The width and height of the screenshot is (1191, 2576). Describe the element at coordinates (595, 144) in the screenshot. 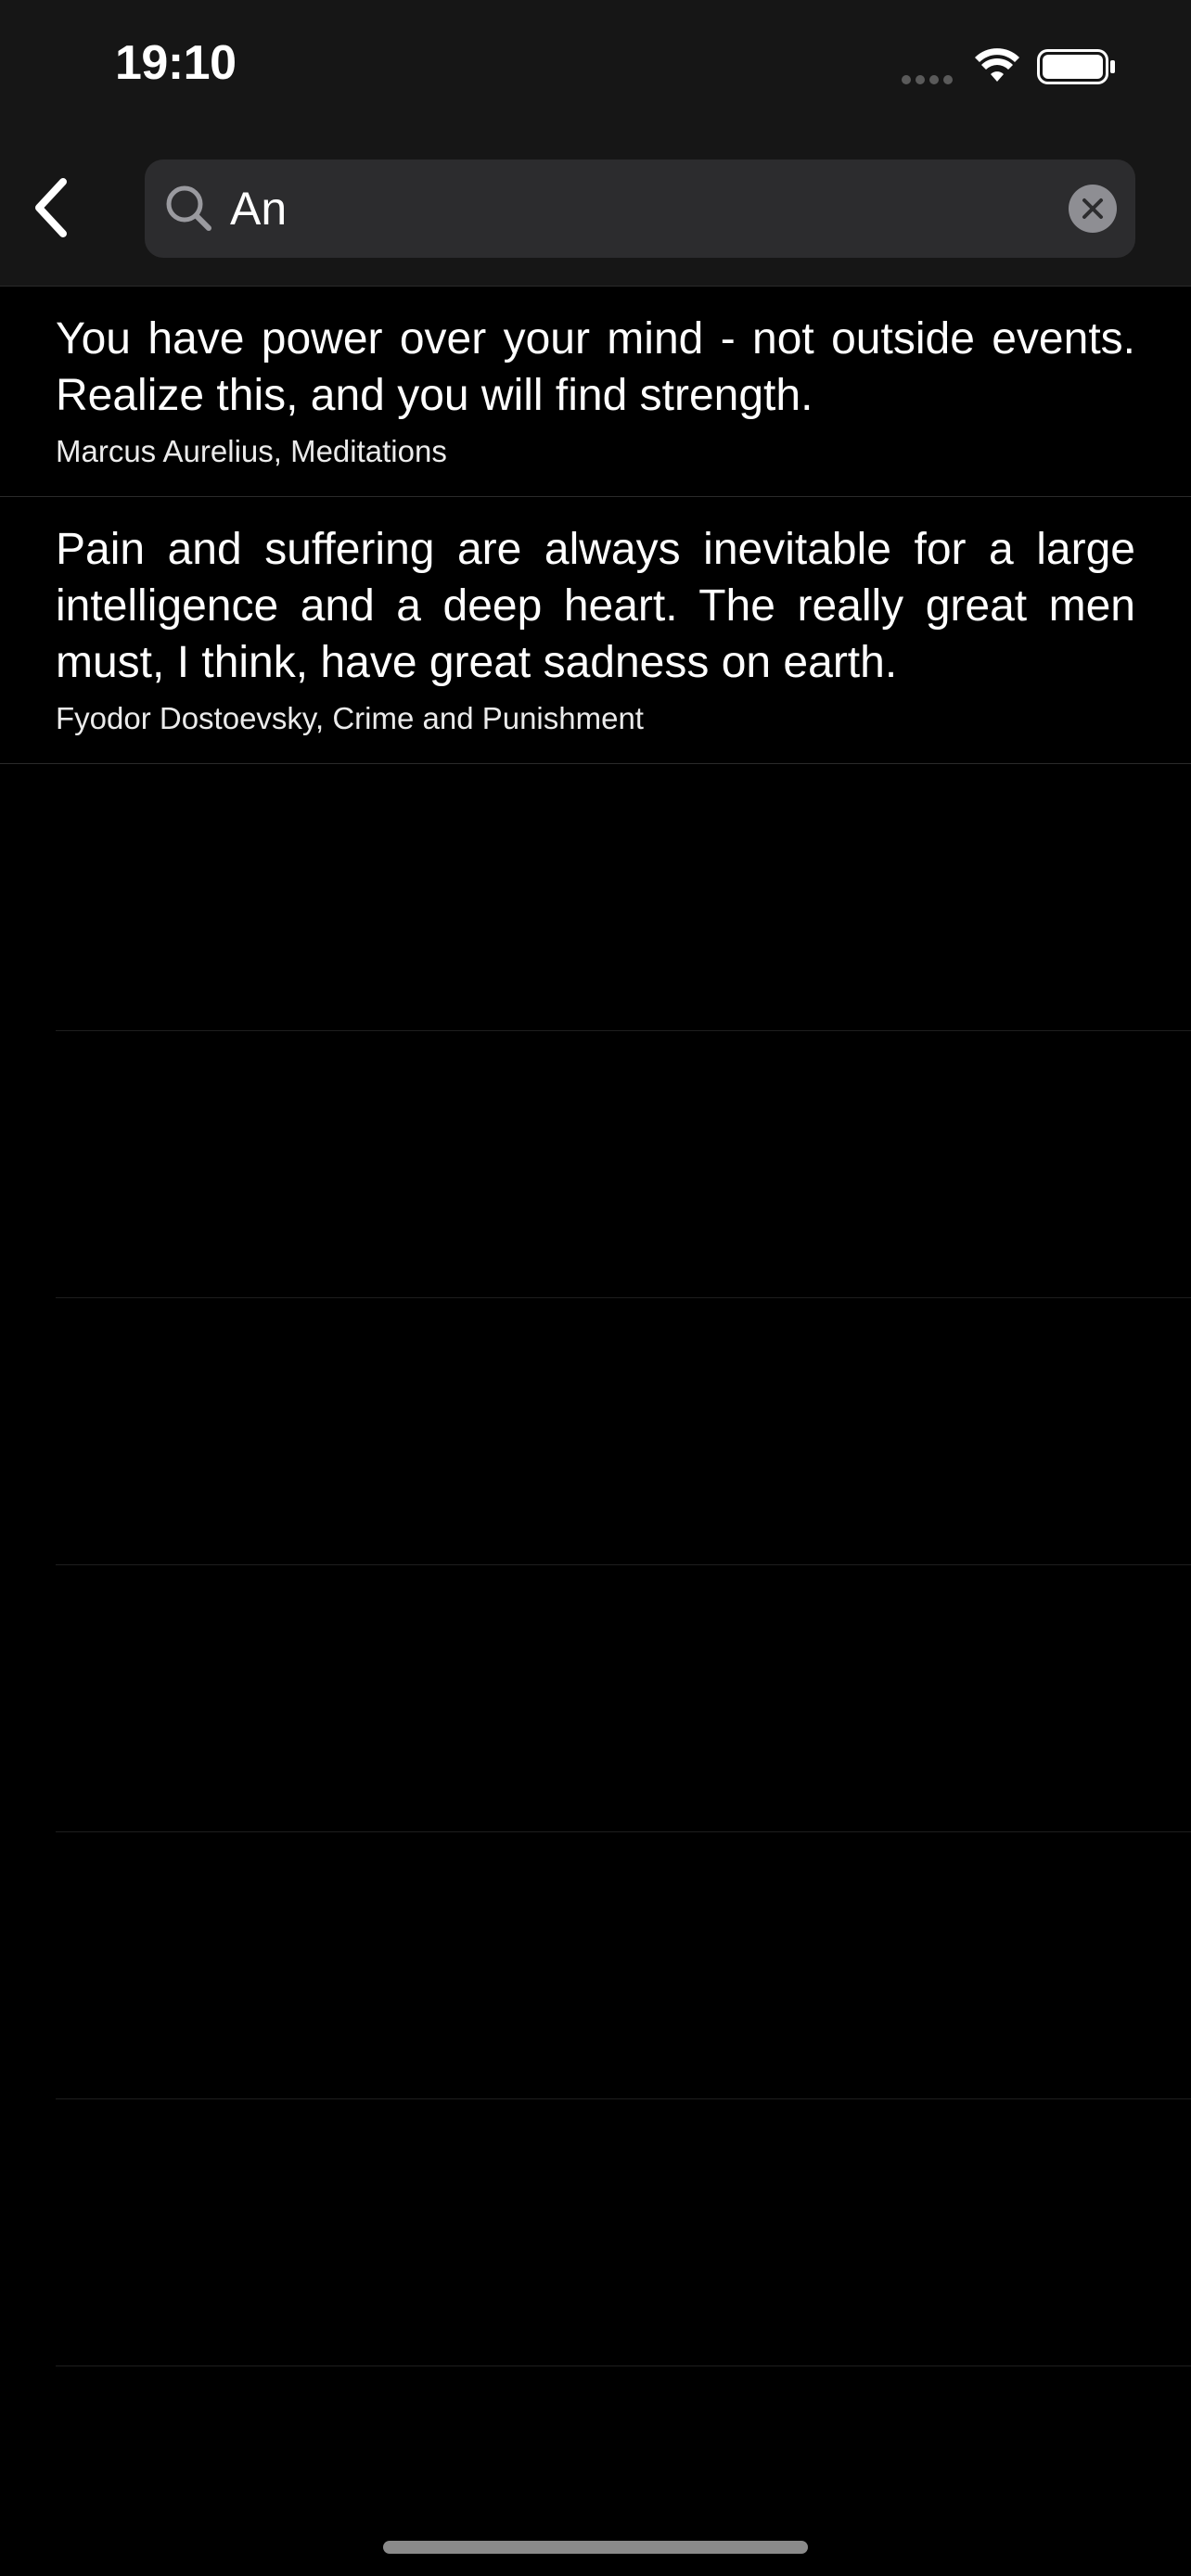

I see `navigation-header: 19:10` at that location.